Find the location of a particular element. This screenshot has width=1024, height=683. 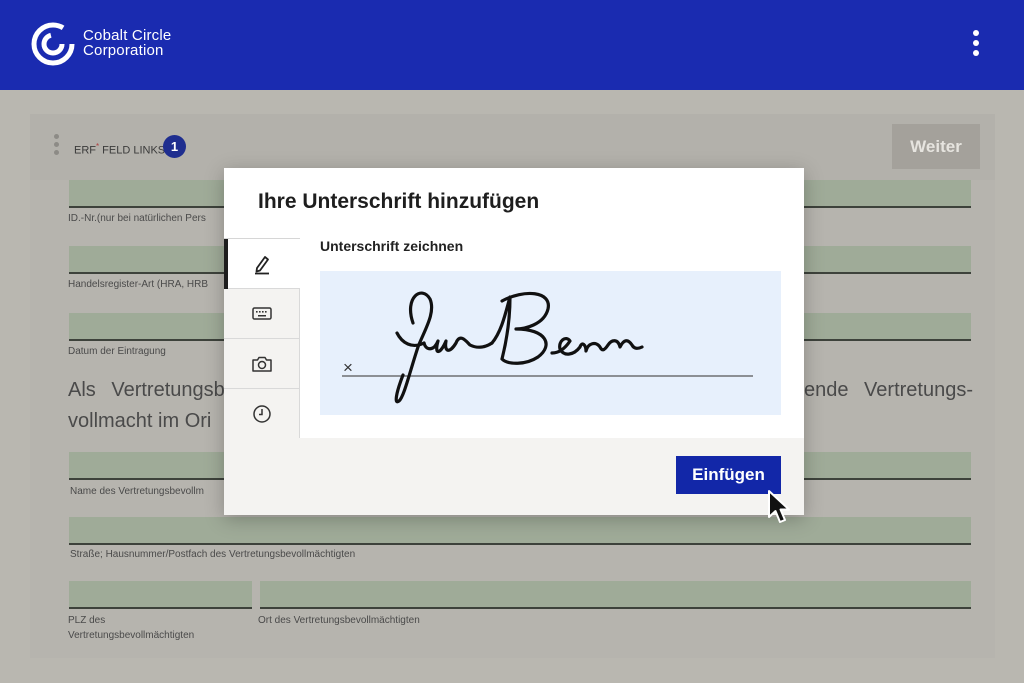

kebab-menu-icon is located at coordinates (976, 45).